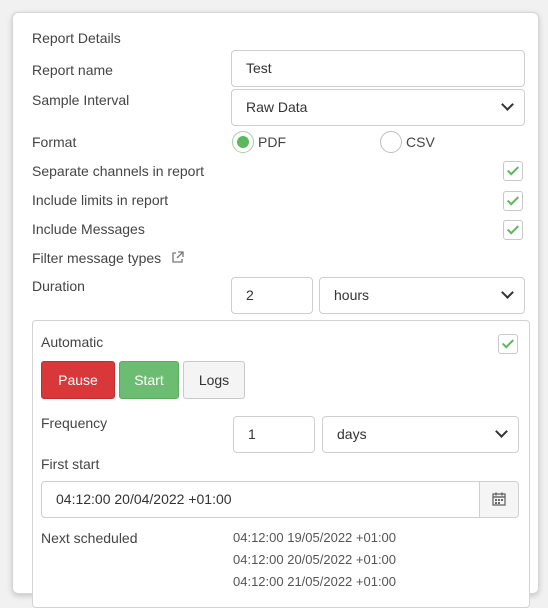 This screenshot has width=548, height=608. What do you see at coordinates (315, 559) in the screenshot?
I see `next-scheduled-time: 04:12:00 20/05/2022 +01:00` at bounding box center [315, 559].